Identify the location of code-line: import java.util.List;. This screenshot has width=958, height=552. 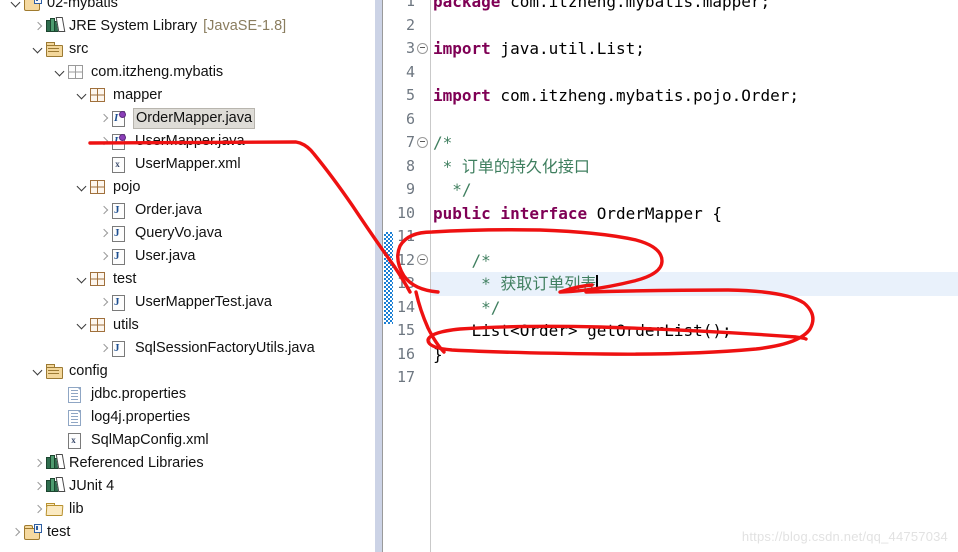
(694, 49).